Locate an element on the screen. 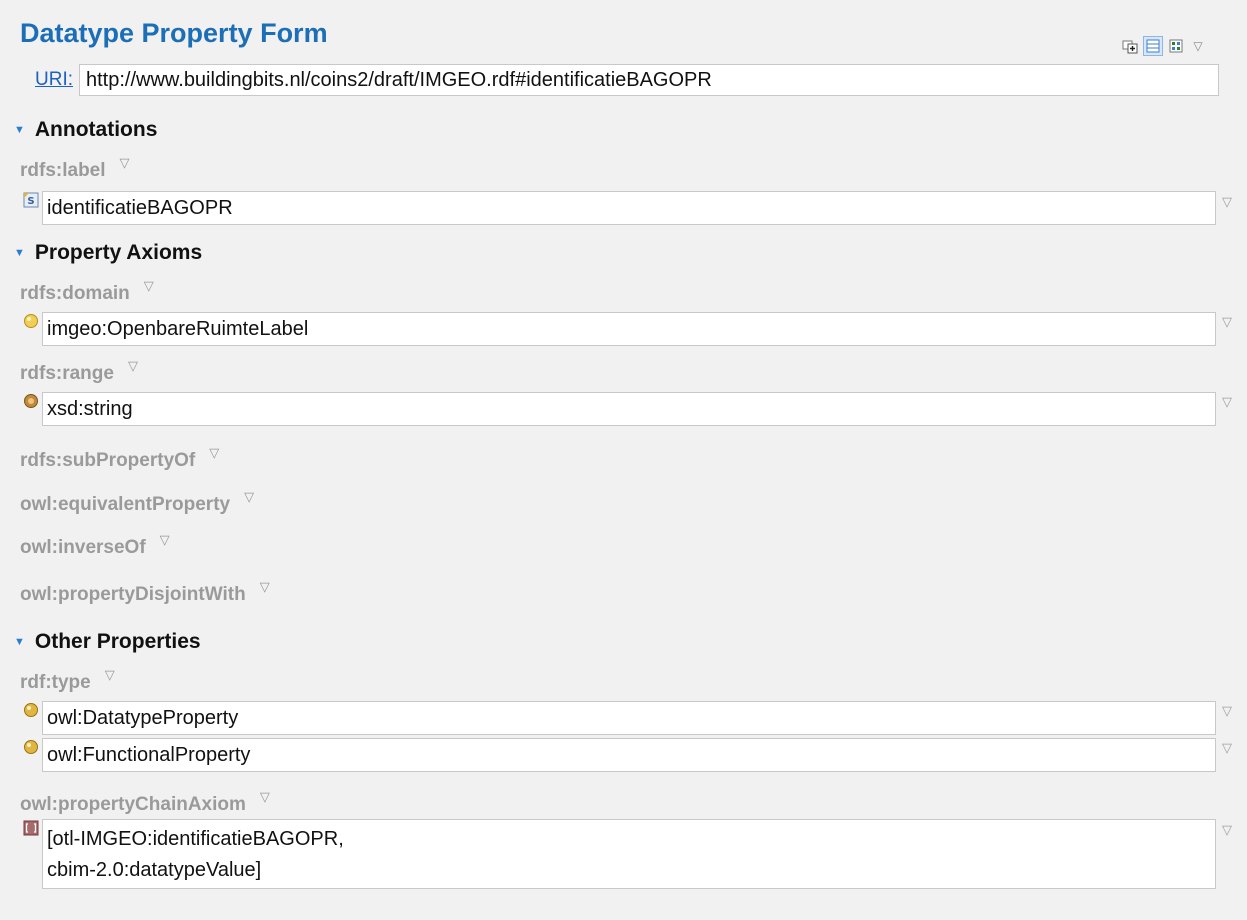  value-row-rdf-type-2: owl:FunctionalProperty is located at coordinates (619, 755).